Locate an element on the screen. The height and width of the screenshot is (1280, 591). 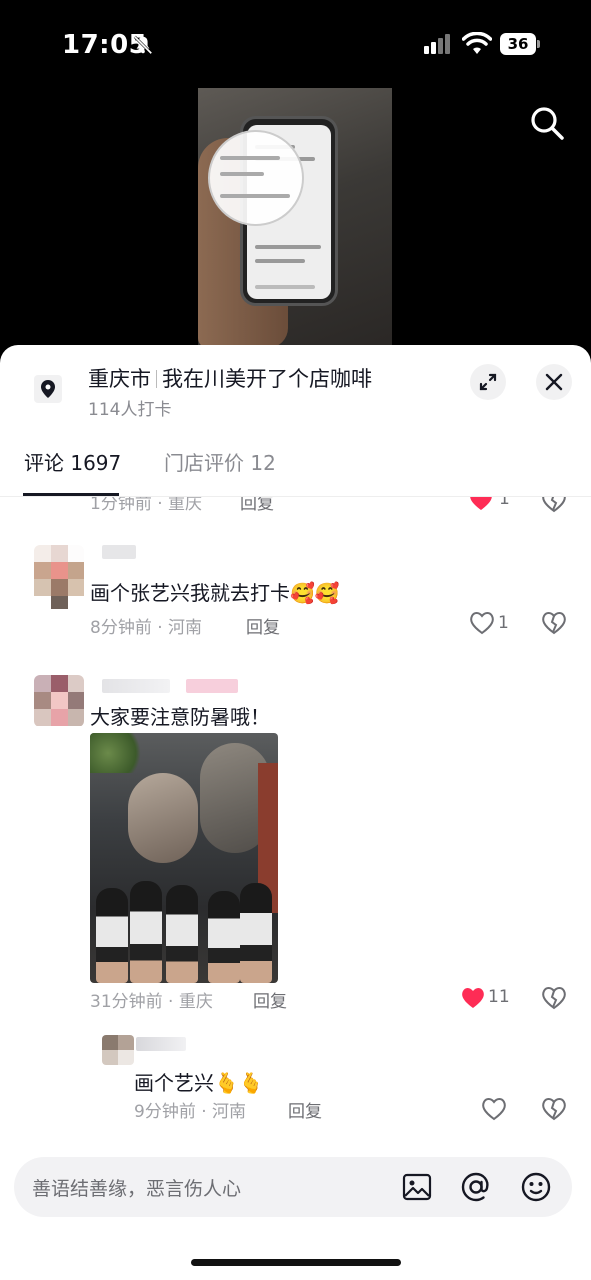
comment-meta: 8分钟前 · 河南 is located at coordinates (146, 628).